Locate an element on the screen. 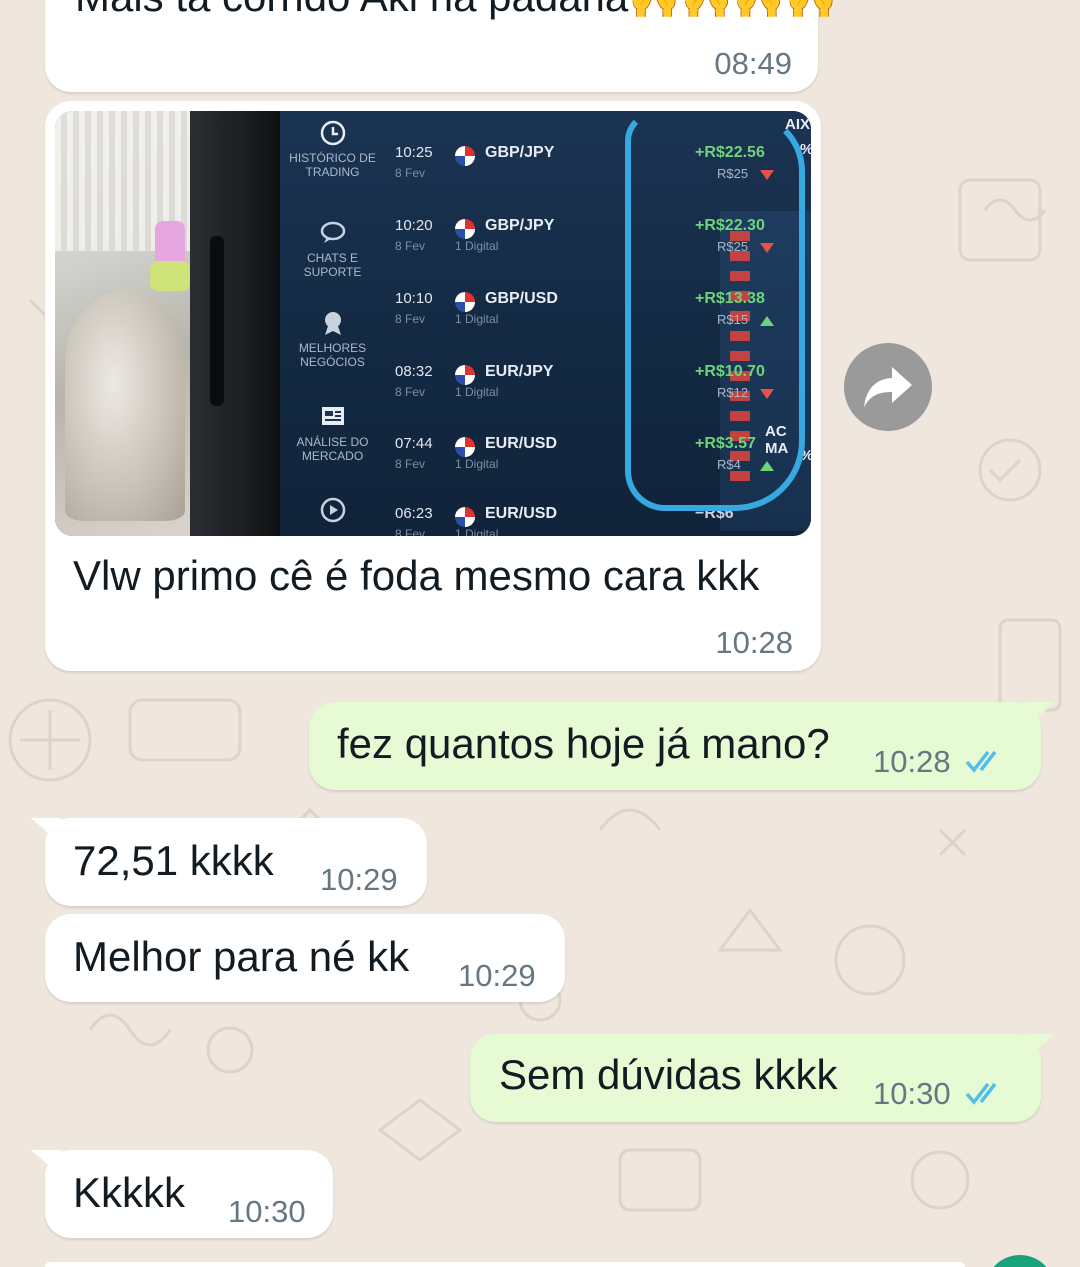 The width and height of the screenshot is (1080, 1267). message-bubble-outgoing: Sem dúvidas kkkk 10:30 is located at coordinates (762, 1078).